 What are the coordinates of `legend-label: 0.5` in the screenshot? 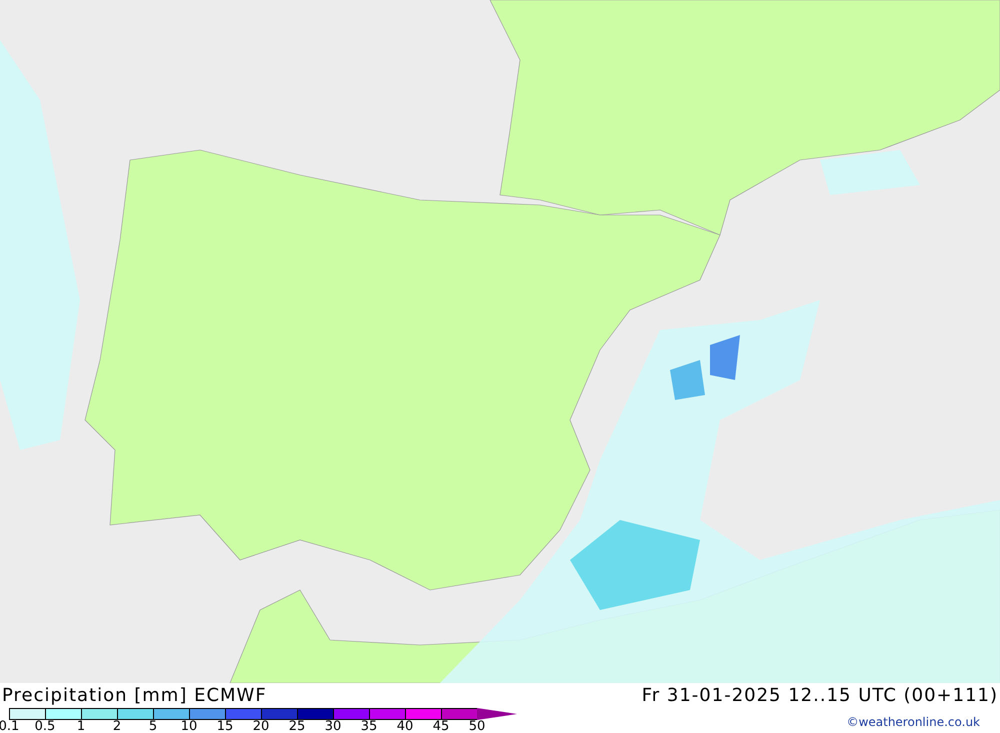 It's located at (45, 726).